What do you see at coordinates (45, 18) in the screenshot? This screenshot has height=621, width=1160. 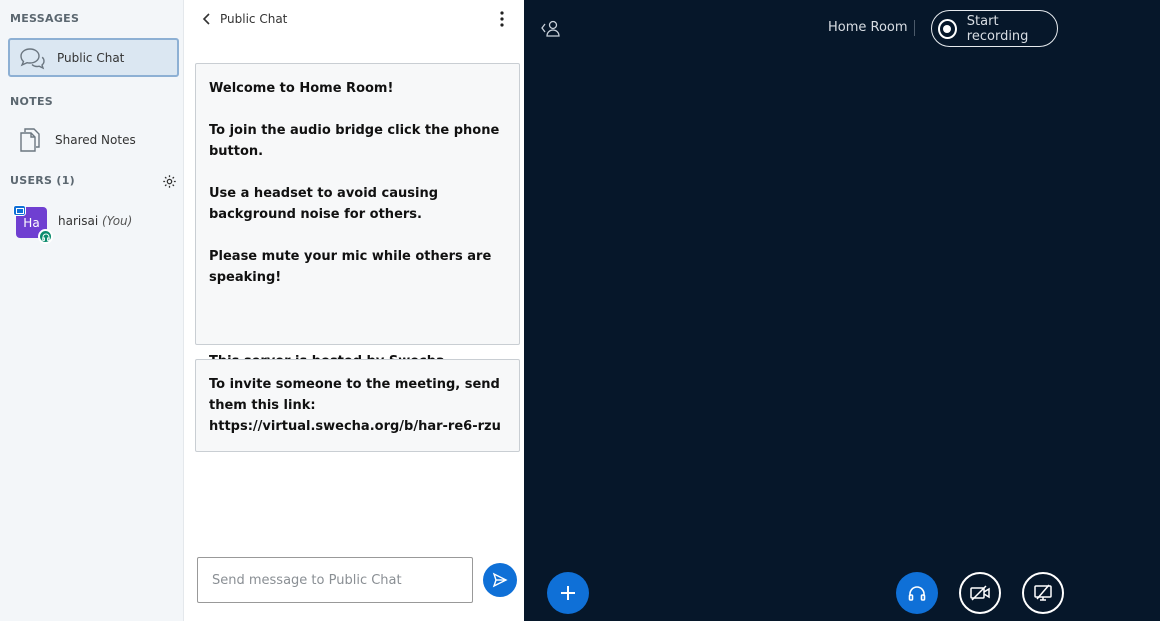 I see `messages-section-title: MESSAGES` at bounding box center [45, 18].